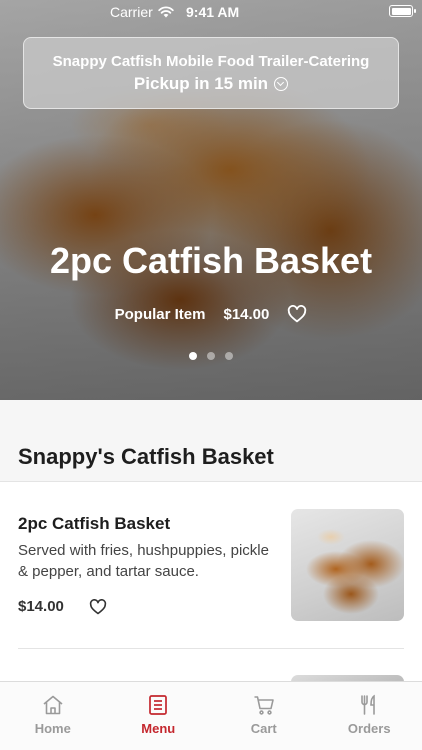  What do you see at coordinates (264, 716) in the screenshot?
I see `tab-cart: Cart` at bounding box center [264, 716].